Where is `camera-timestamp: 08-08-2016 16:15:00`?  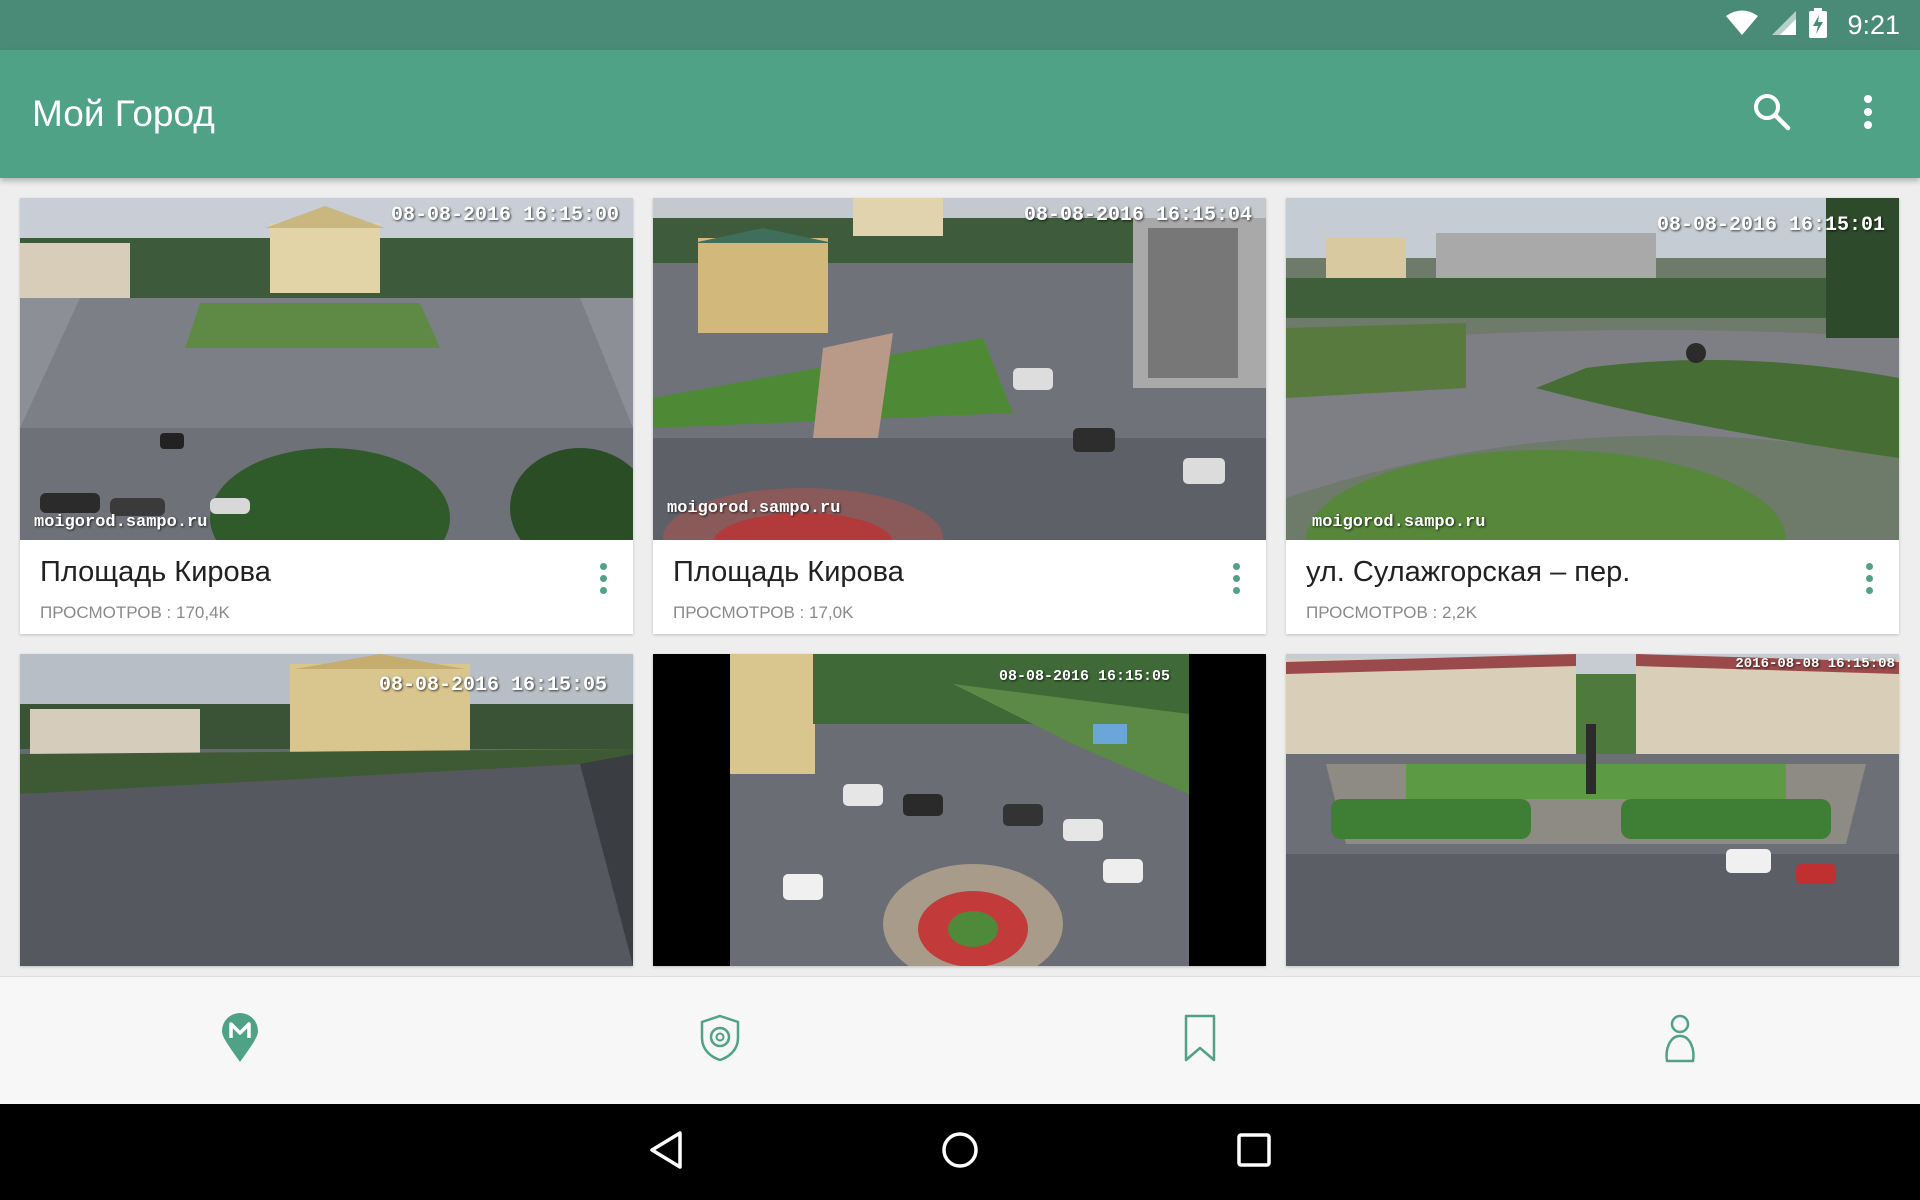 camera-timestamp: 08-08-2016 16:15:00 is located at coordinates (504, 215).